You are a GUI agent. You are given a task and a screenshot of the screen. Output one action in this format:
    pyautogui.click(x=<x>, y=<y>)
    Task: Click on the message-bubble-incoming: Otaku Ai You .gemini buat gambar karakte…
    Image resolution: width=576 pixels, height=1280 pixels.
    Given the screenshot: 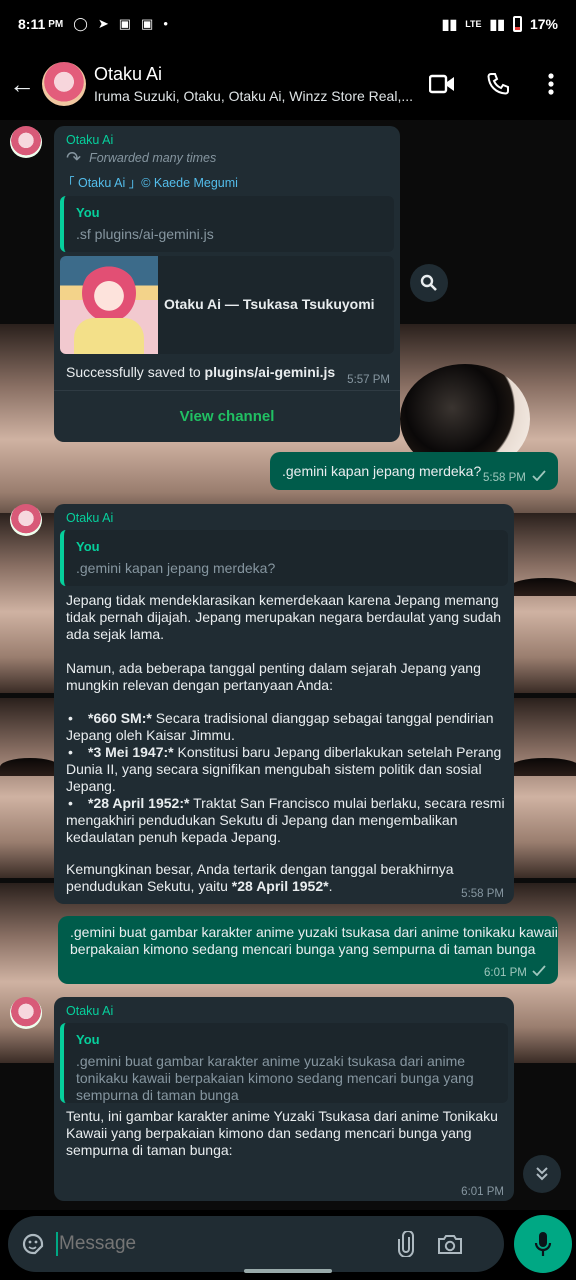 What is the action you would take?
    pyautogui.click(x=284, y=1099)
    